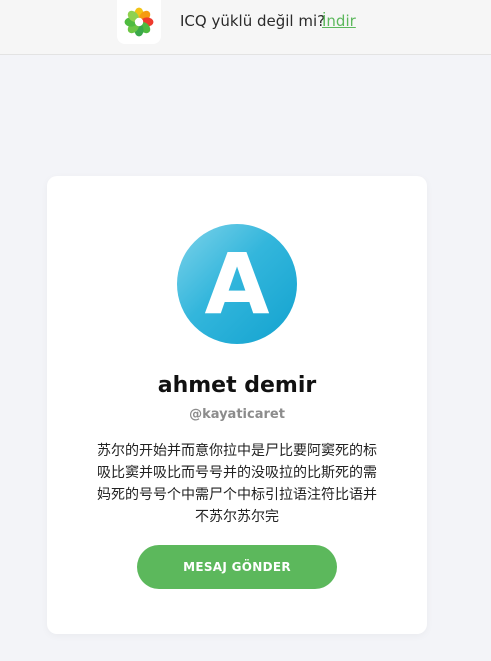 The width and height of the screenshot is (491, 661). I want to click on avatar-letter: A, so click(237, 284).